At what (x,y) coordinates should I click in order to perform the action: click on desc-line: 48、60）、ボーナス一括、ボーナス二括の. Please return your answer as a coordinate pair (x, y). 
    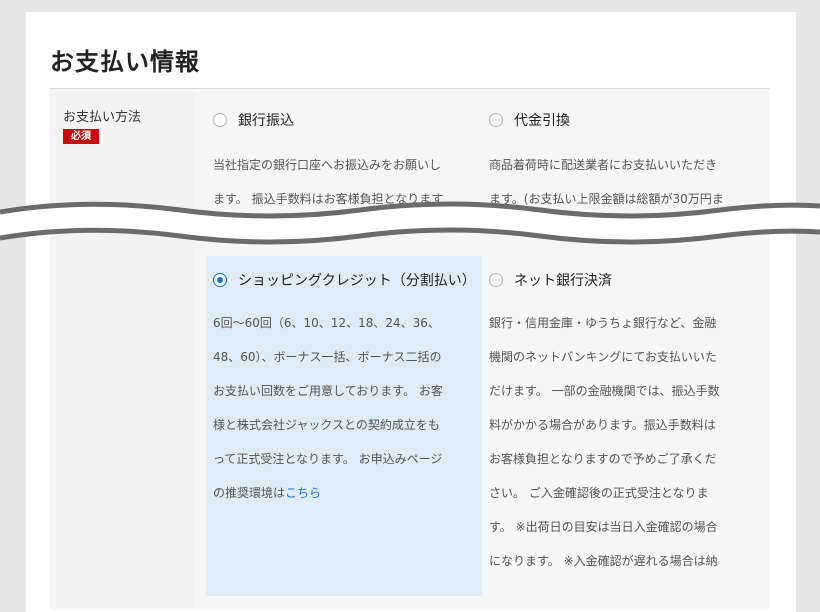
    Looking at the image, I should click on (327, 357).